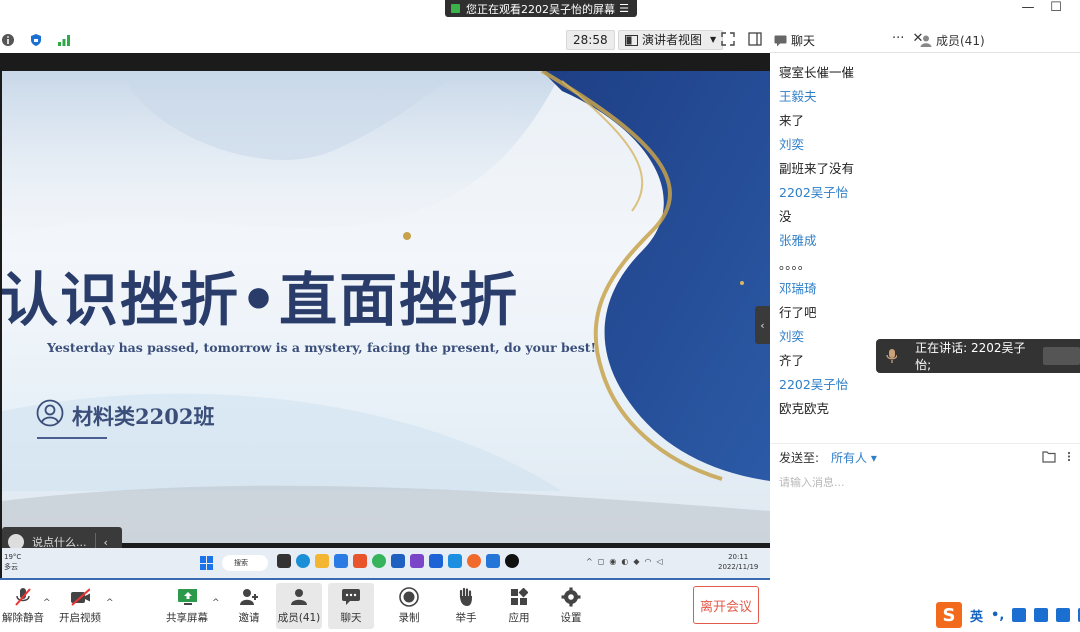  I want to click on list-icon: ☰, so click(624, 8).